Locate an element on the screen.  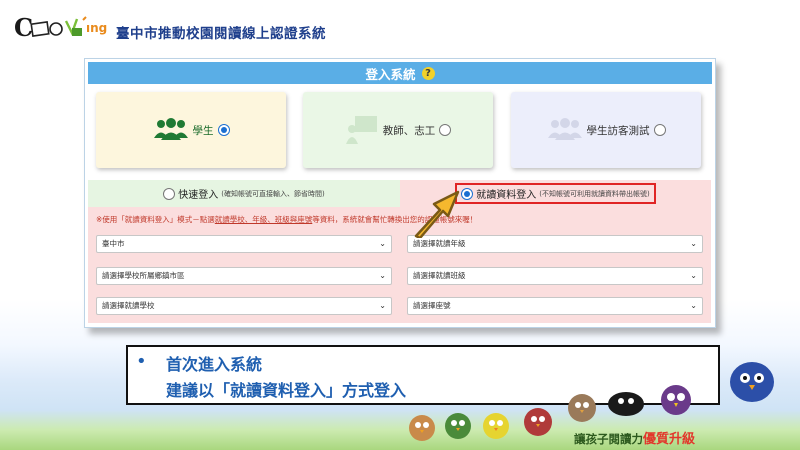
class-select-value: 請選擇就讀班級 is located at coordinates (439, 275).